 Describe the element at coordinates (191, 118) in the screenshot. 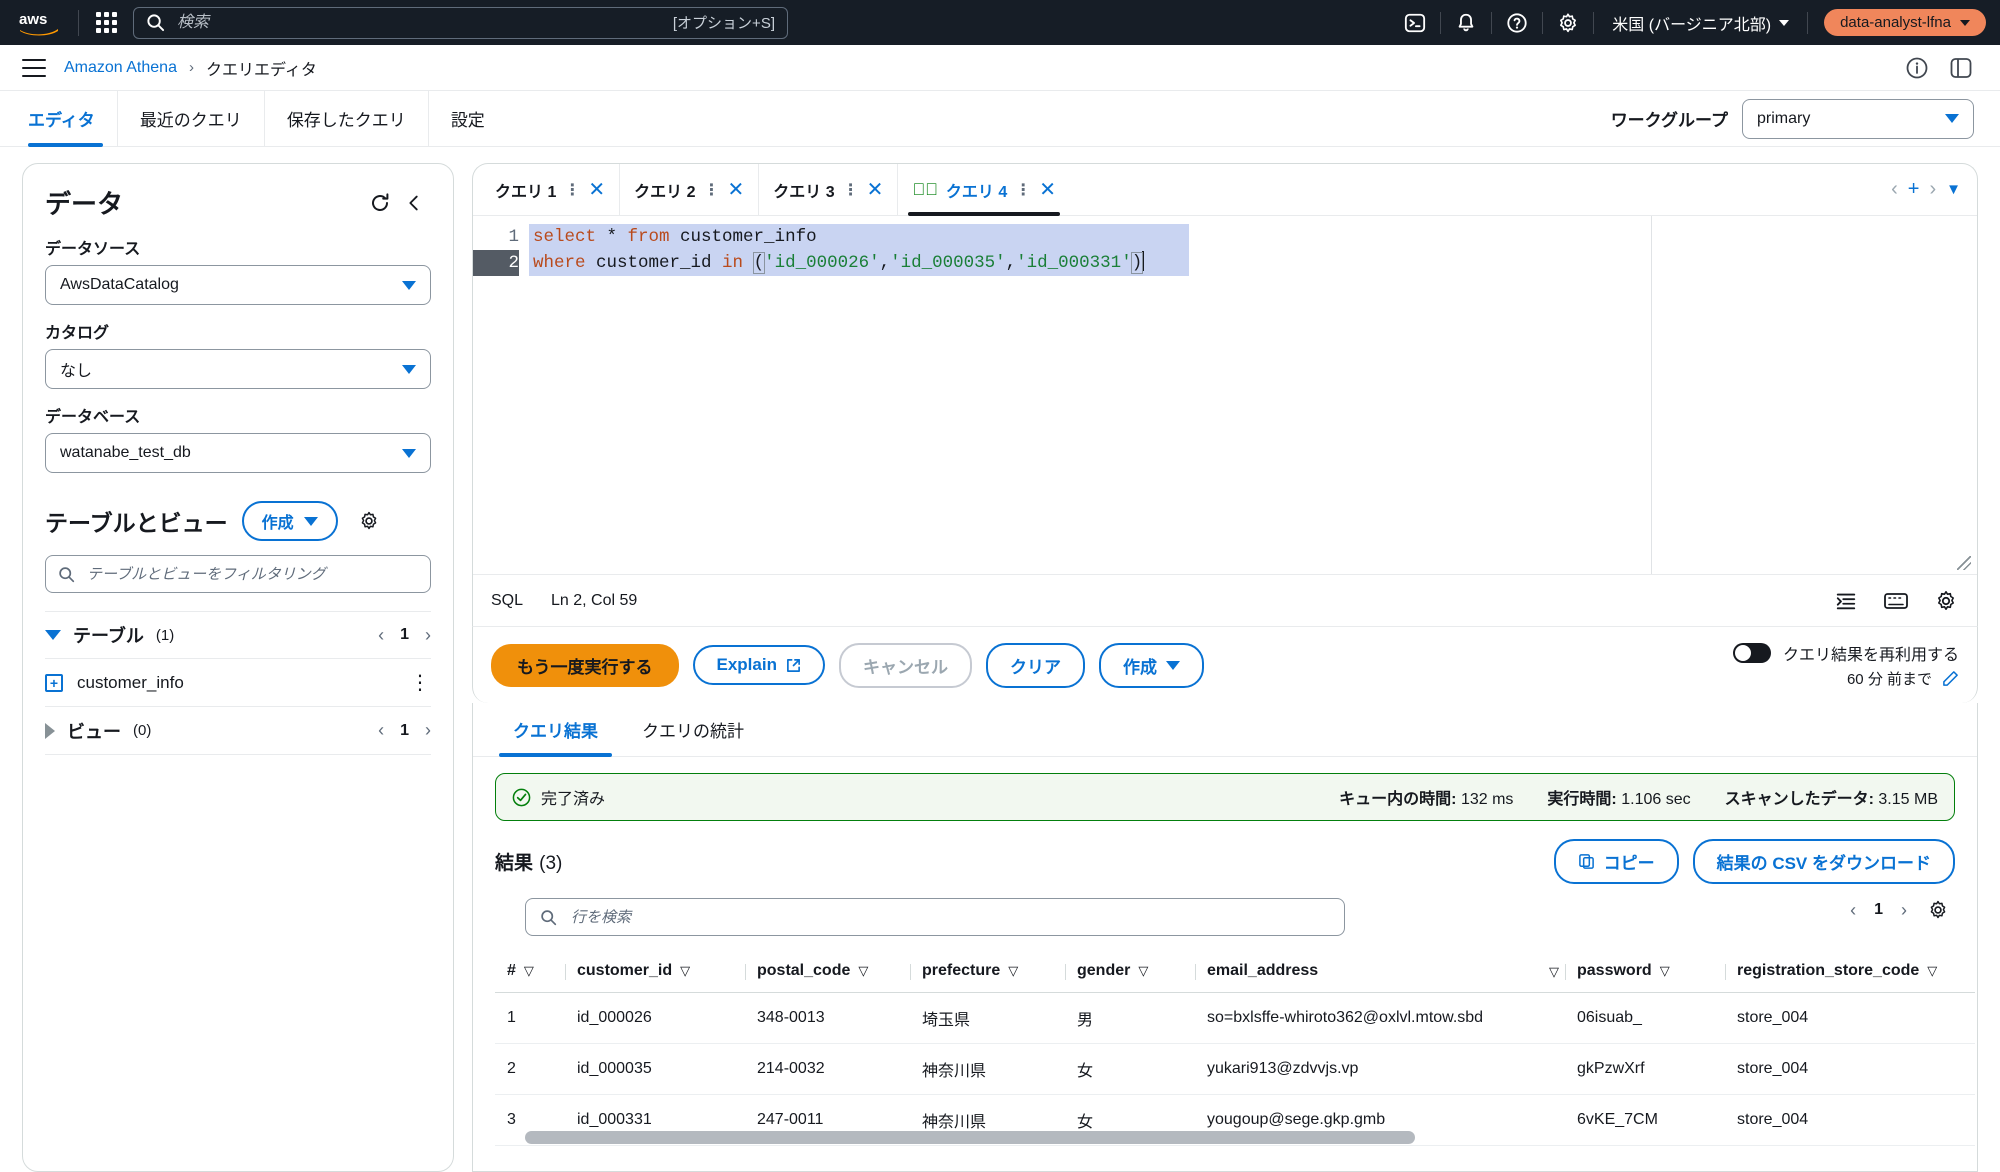

I see `tab-recent-queries: 最近のクエリ` at that location.